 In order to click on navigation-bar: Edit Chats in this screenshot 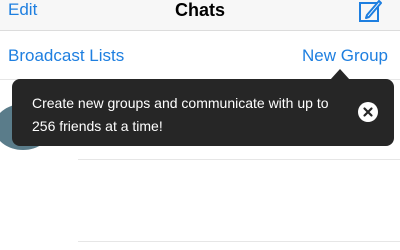, I will do `click(200, 15)`.